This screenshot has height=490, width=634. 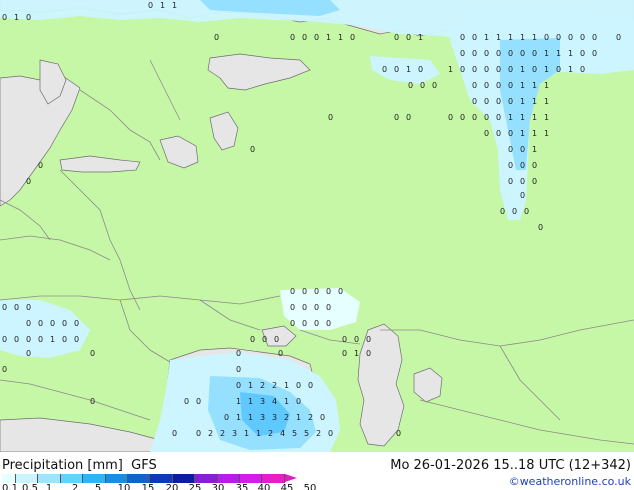 What do you see at coordinates (49, 486) in the screenshot?
I see `legend-tick: 1` at bounding box center [49, 486].